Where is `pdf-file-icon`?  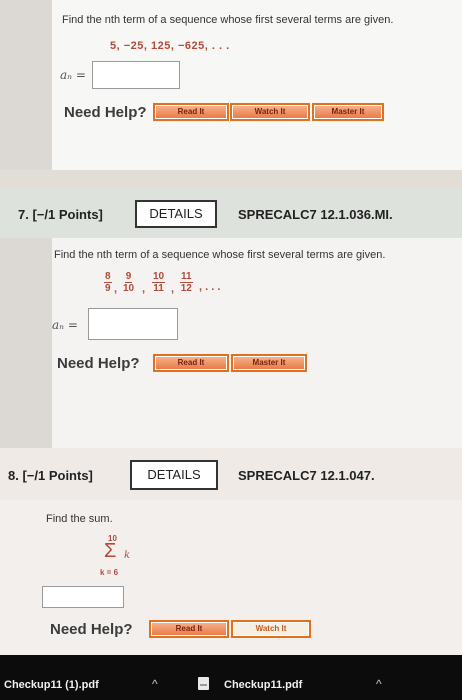 pdf-file-icon is located at coordinates (203, 683).